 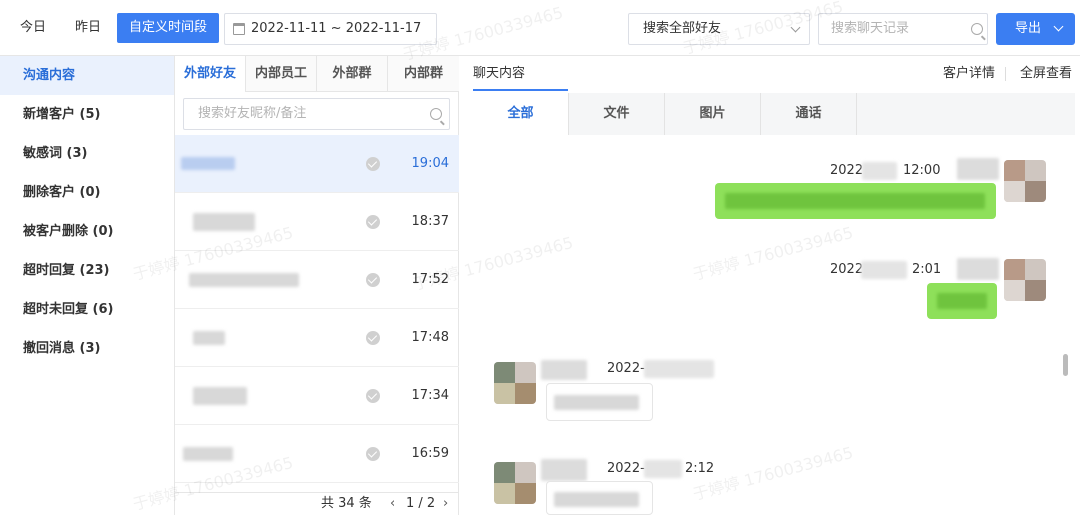 I want to click on divider, so click(x=1005, y=74).